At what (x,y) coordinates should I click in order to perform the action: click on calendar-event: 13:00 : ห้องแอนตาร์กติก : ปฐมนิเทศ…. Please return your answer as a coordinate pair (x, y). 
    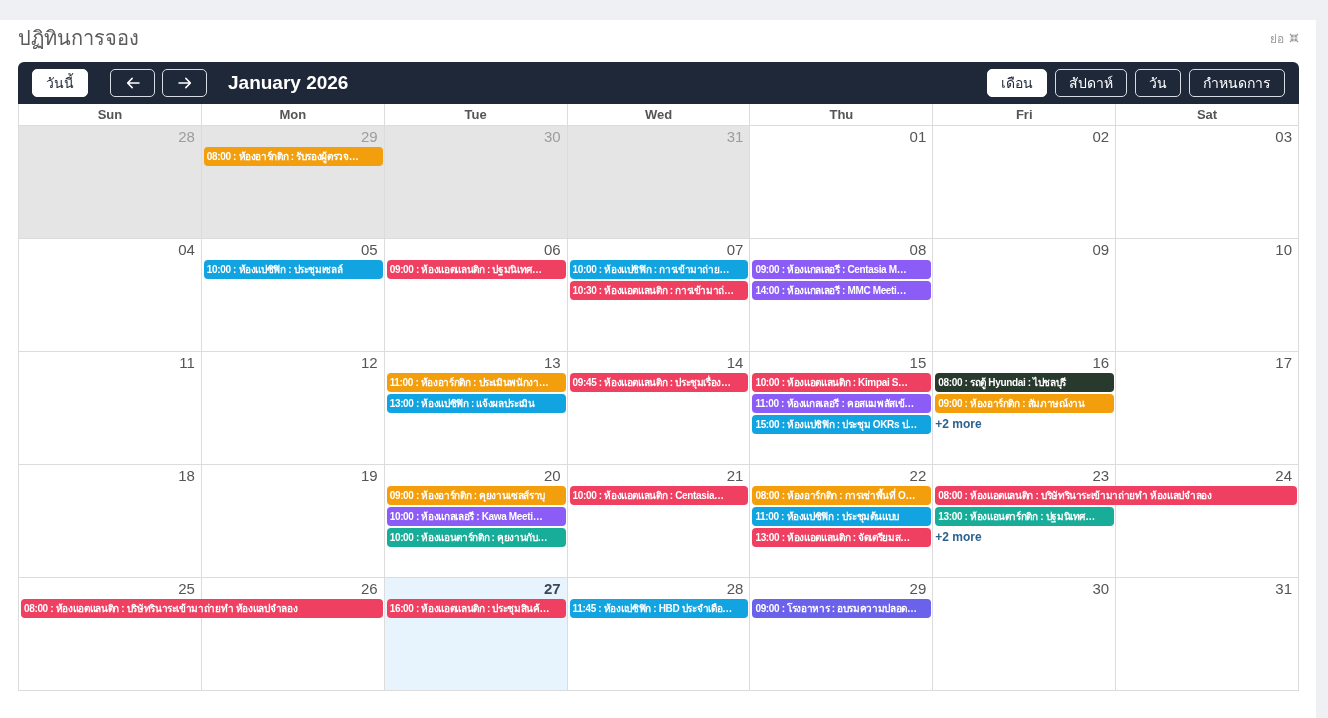
    Looking at the image, I should click on (1025, 516).